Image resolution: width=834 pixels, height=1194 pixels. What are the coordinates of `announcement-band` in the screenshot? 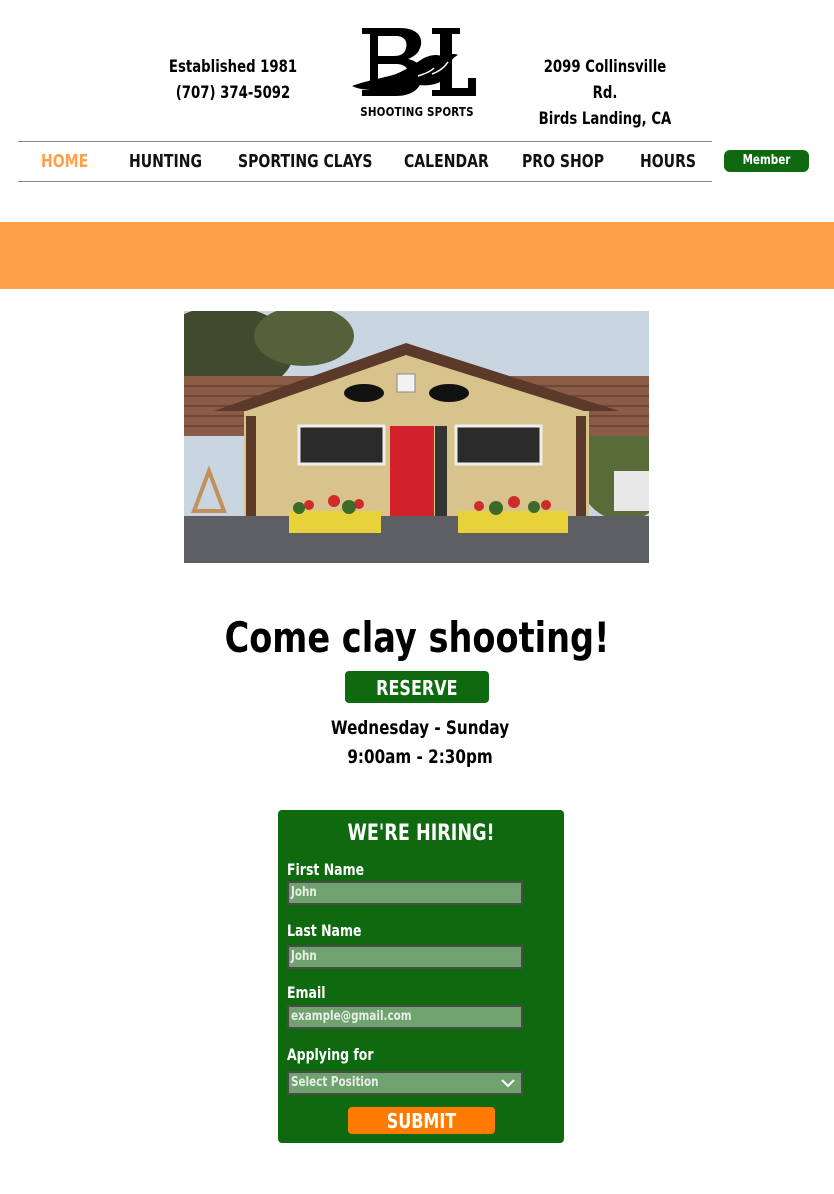 It's located at (417, 255).